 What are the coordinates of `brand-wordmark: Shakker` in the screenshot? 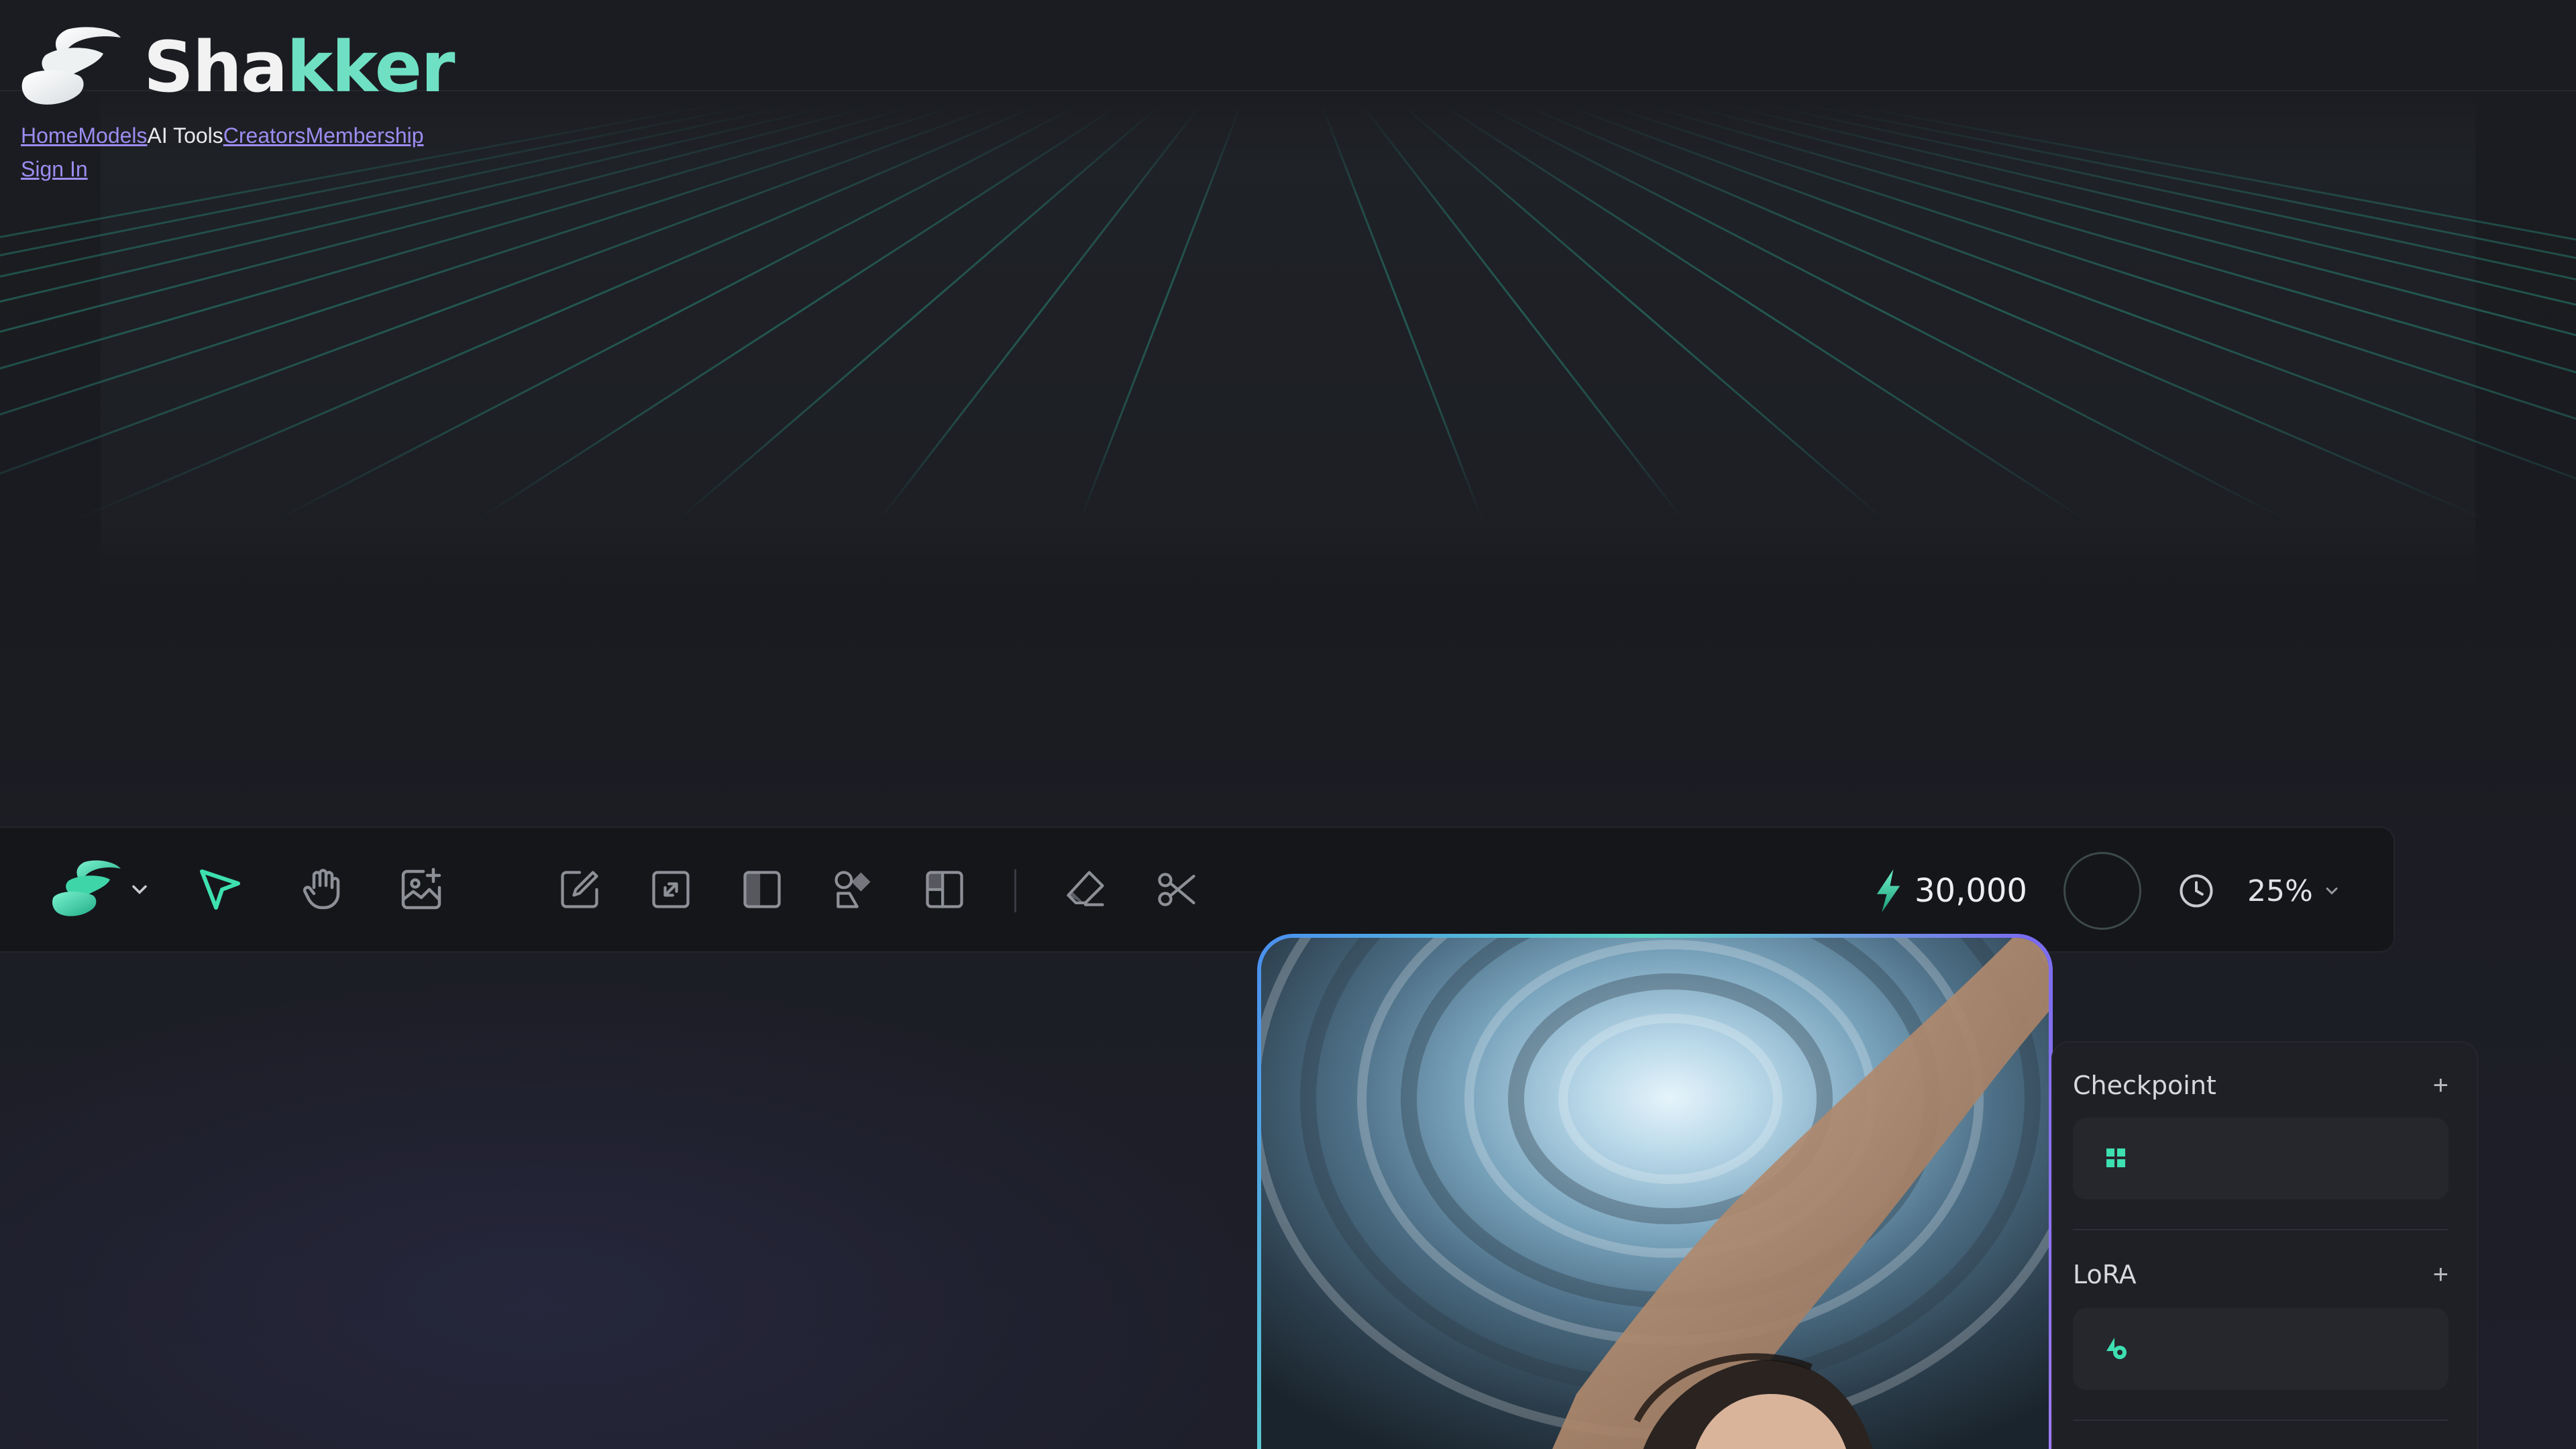 It's located at (299, 67).